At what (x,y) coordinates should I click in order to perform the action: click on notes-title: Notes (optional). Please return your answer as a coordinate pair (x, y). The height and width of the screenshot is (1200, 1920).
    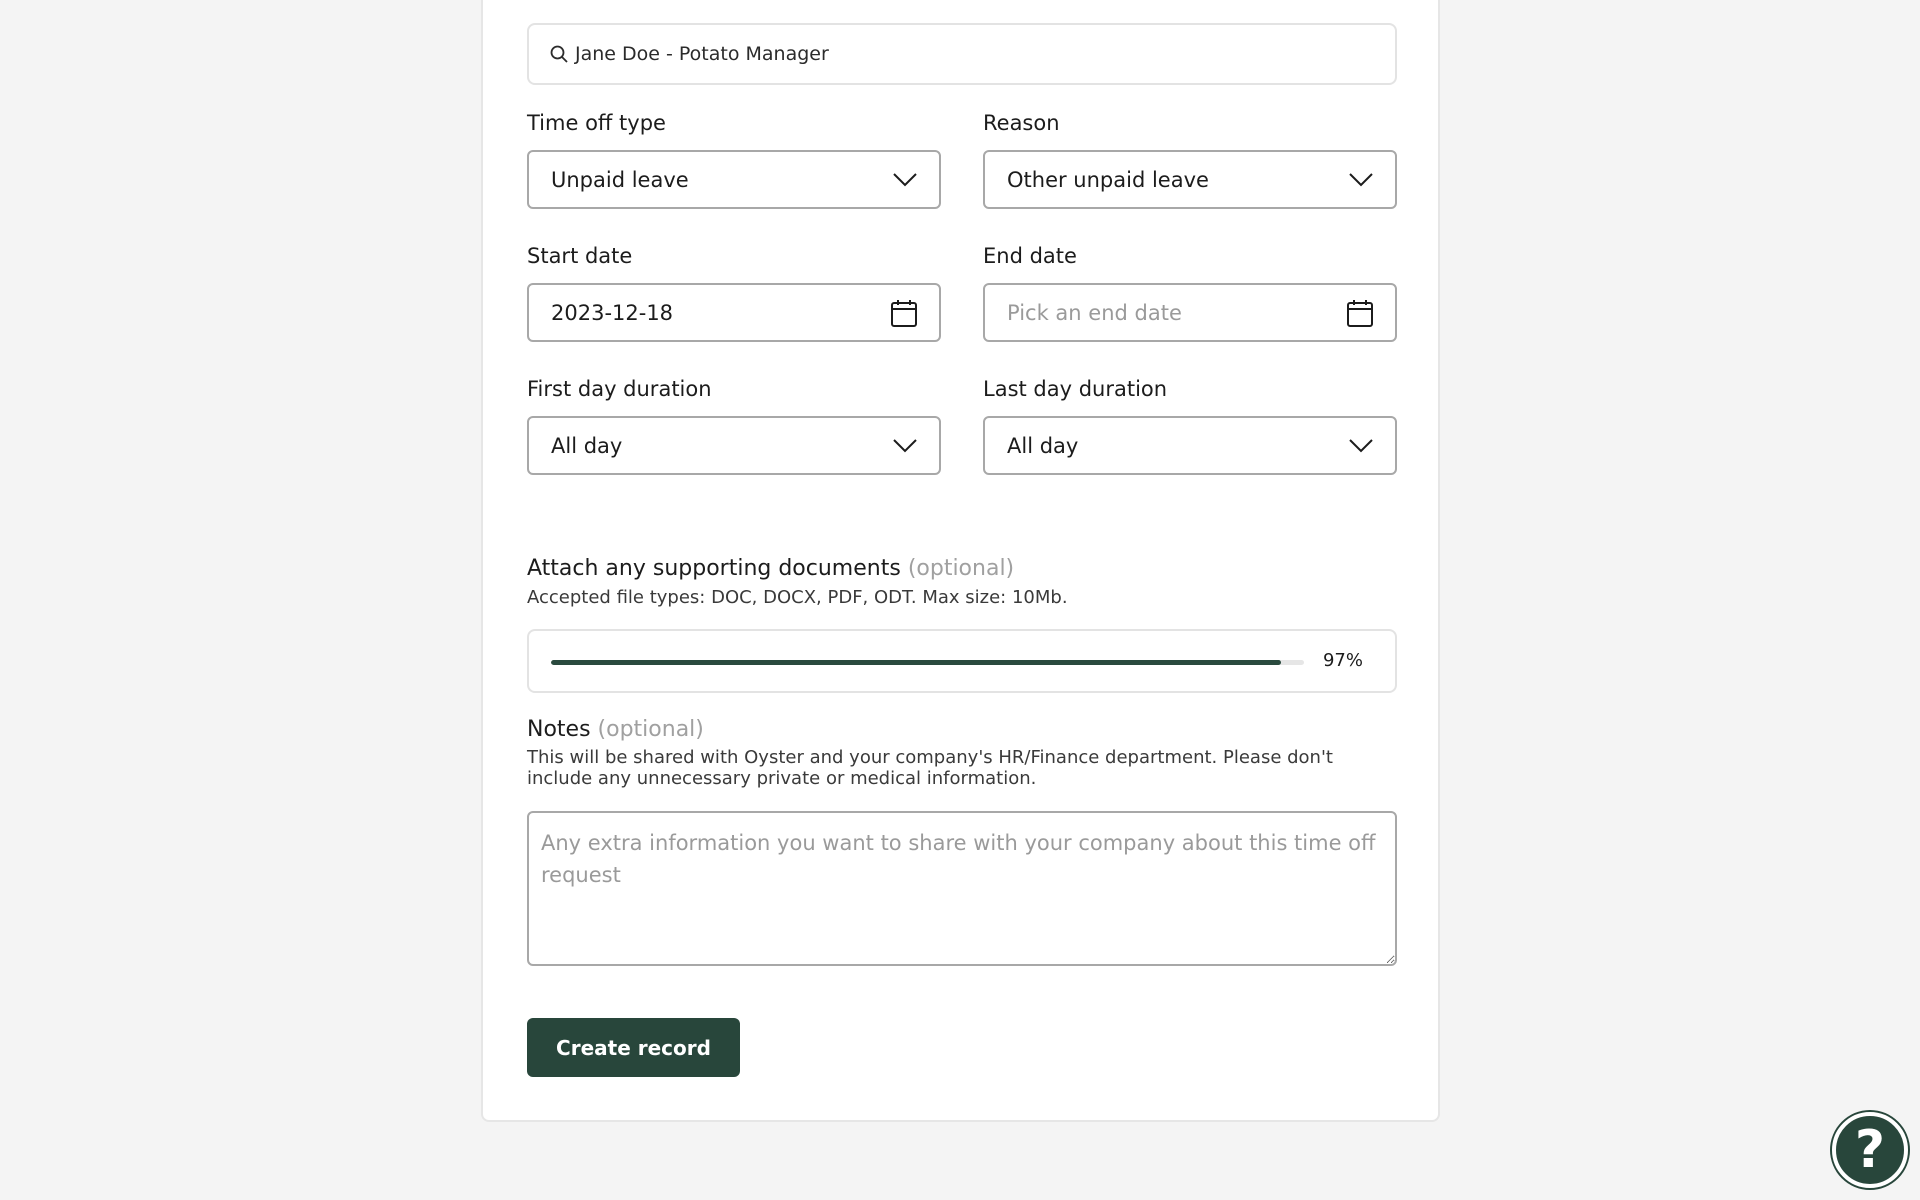
    Looking at the image, I should click on (615, 729).